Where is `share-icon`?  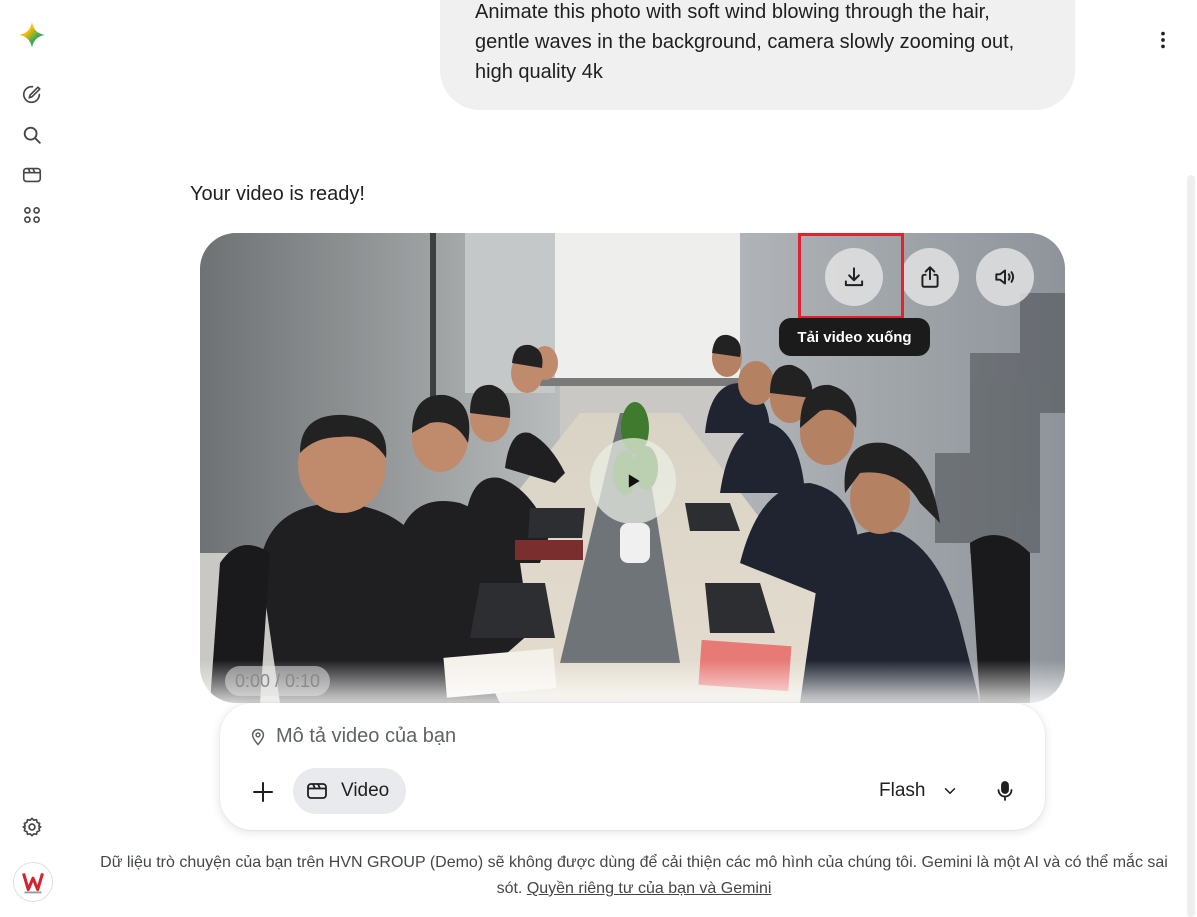
share-icon is located at coordinates (930, 277).